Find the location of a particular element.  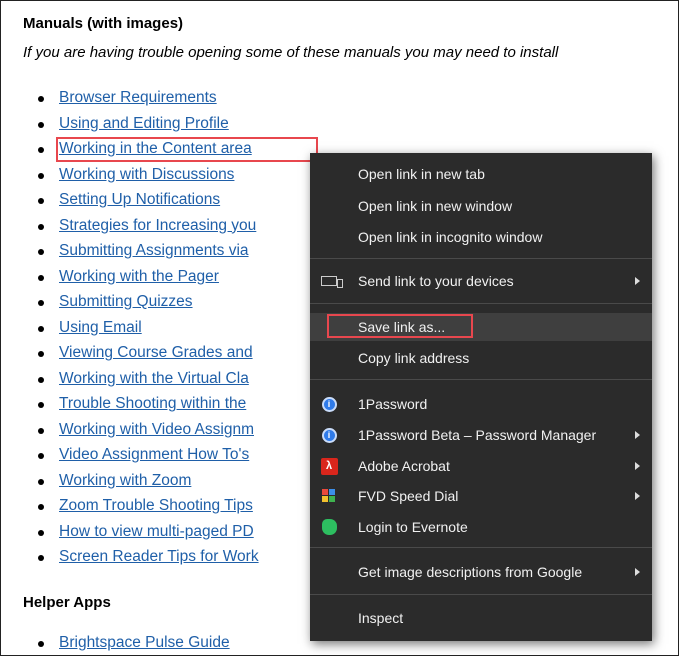

menu-item-image-descriptions: Get image descriptions from Google is located at coordinates (481, 572).